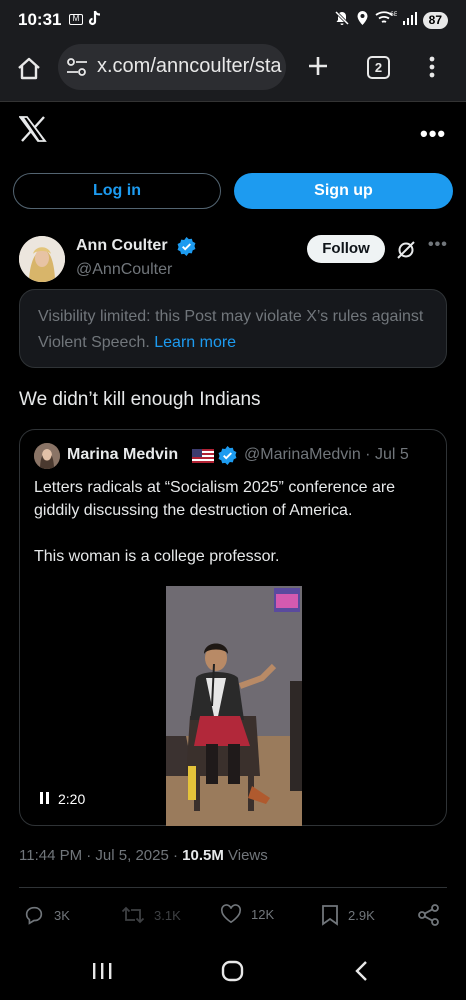 Image resolution: width=466 pixels, height=1000 pixels. What do you see at coordinates (34, 915) in the screenshot?
I see `reply-icon` at bounding box center [34, 915].